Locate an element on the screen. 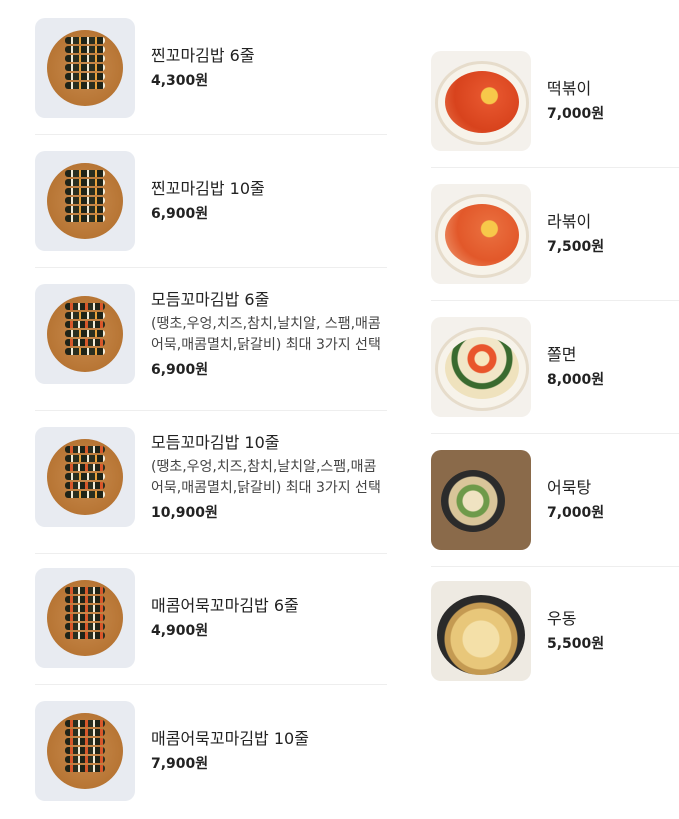  menu-item-price: 7,900원 is located at coordinates (180, 764).